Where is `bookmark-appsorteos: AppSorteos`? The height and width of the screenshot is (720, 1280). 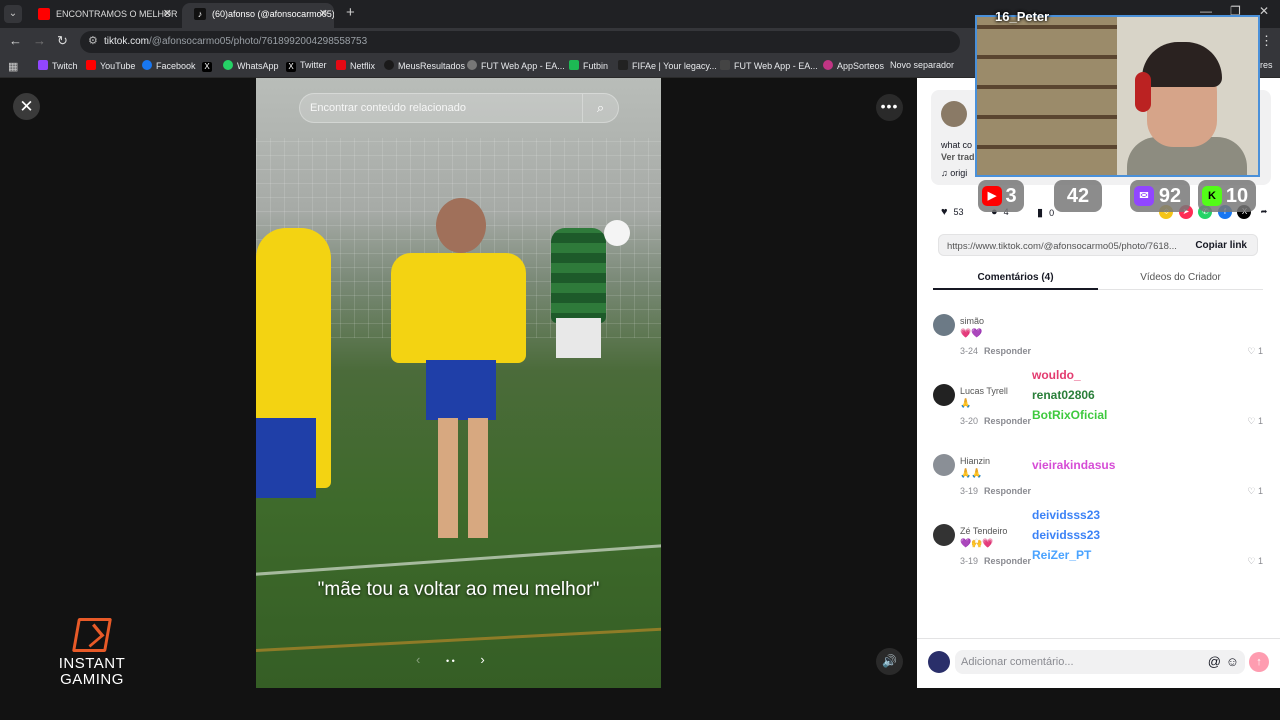
bookmark-appsorteos: AppSorteos is located at coordinates (853, 65).